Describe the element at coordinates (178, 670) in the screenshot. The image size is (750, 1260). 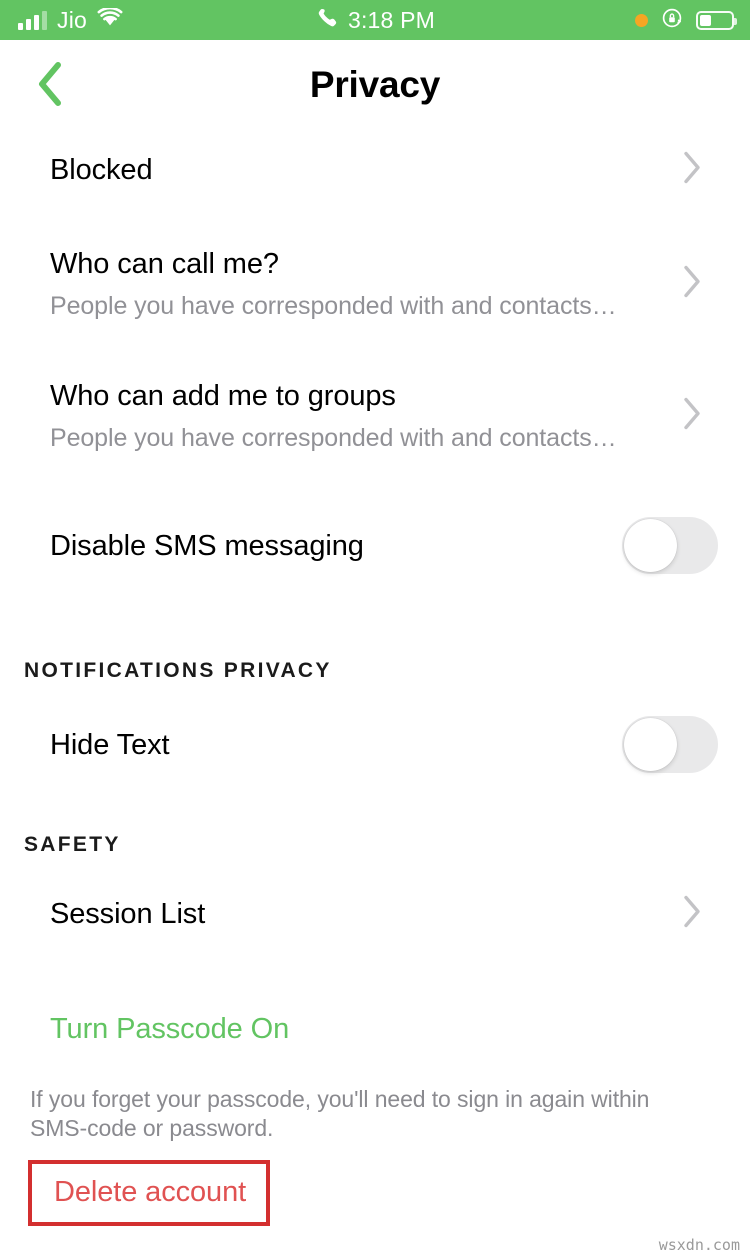
I see `section-header-notifications-privacy: NOTIFICATIONS PRIVACY` at that location.